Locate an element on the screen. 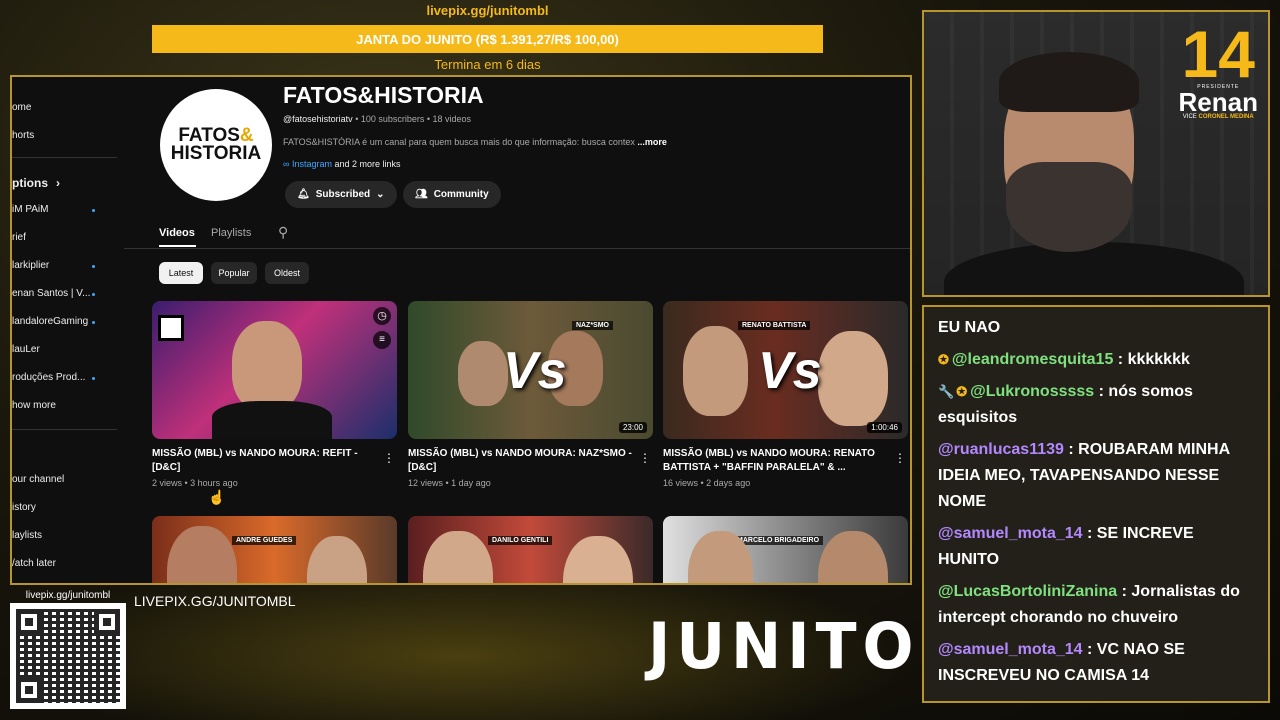 Image resolution: width=1280 pixels, height=720 pixels. sidebar-item-label: how more is located at coordinates (34, 405).